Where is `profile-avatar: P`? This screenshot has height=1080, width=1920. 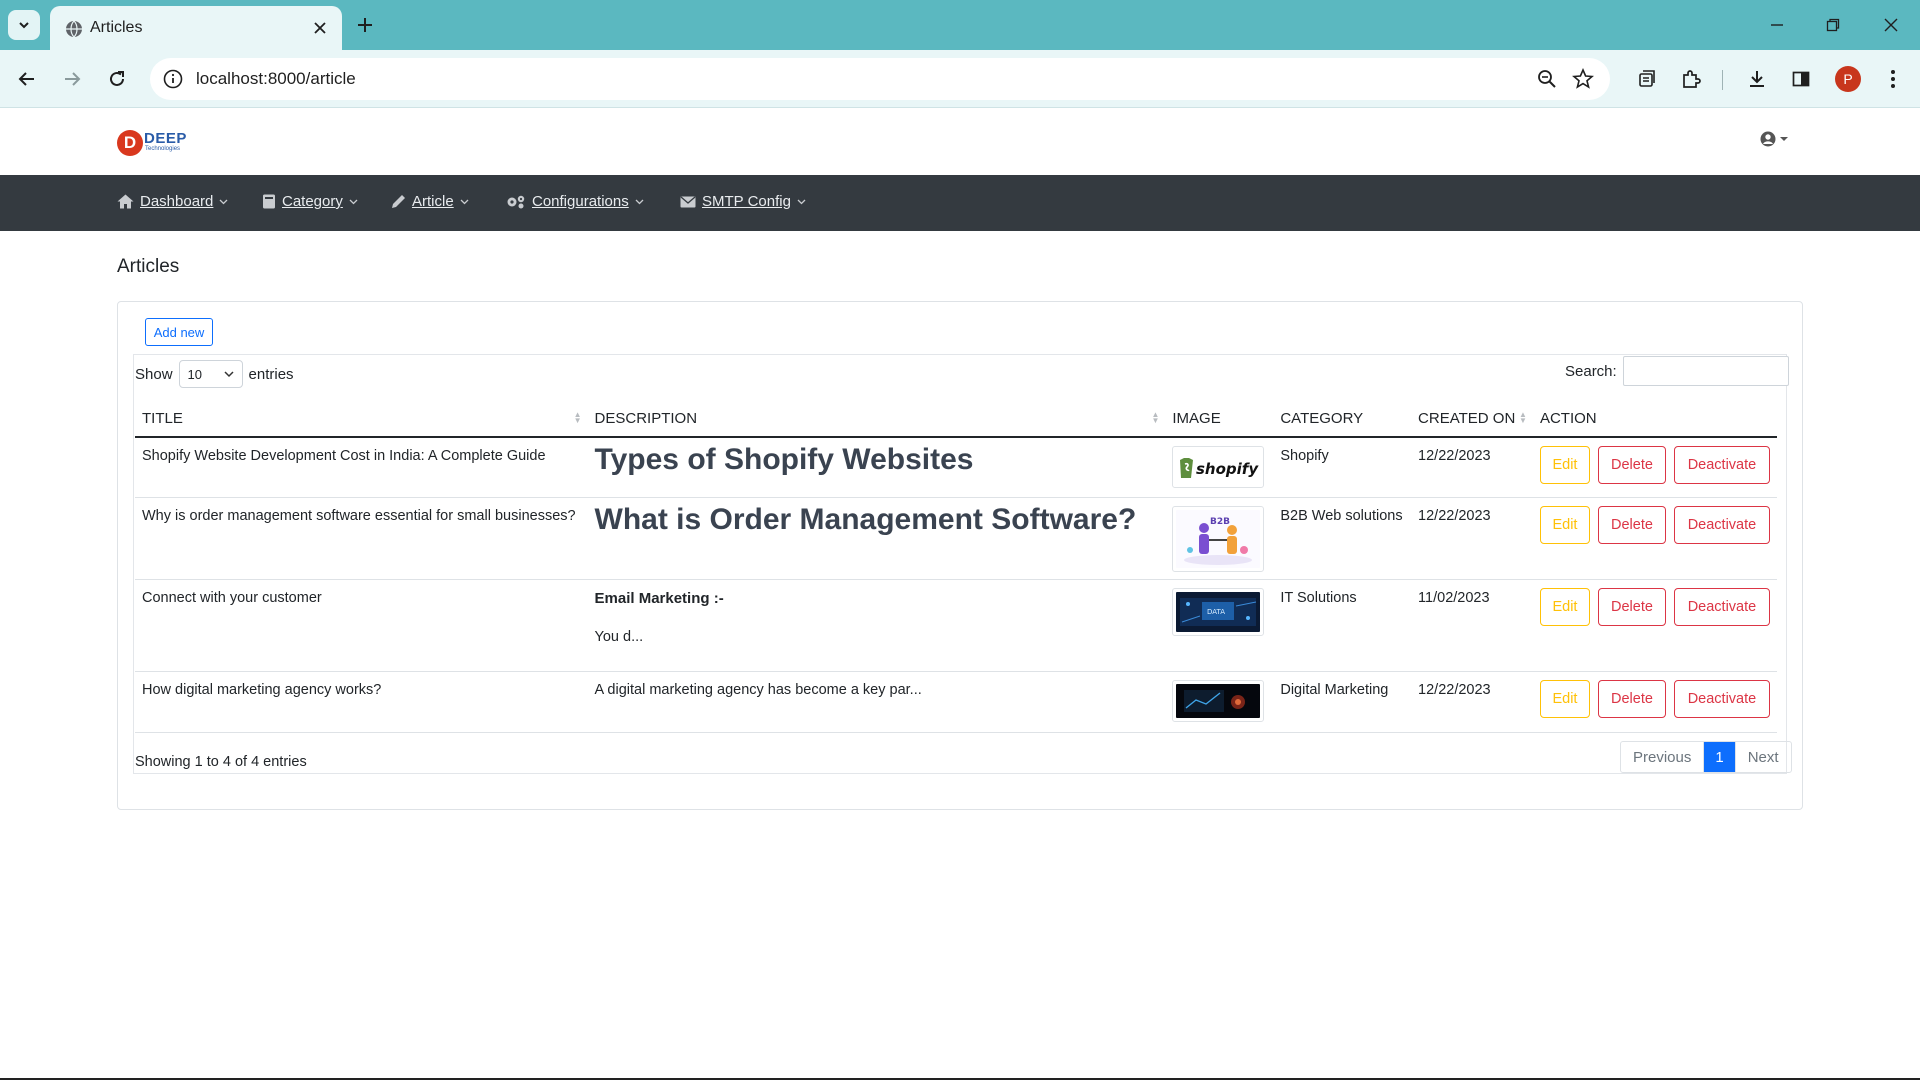
profile-avatar: P is located at coordinates (1848, 79).